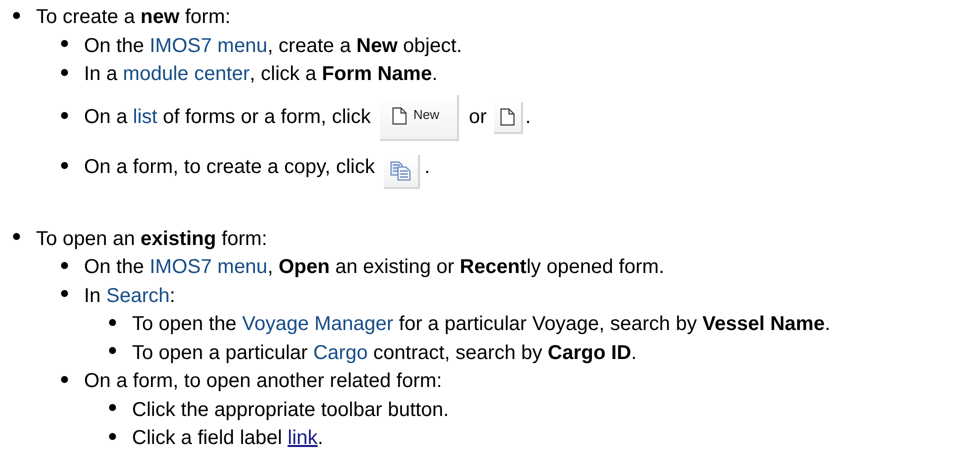 The height and width of the screenshot is (464, 975). Describe the element at coordinates (261, 74) in the screenshot. I see `list-item-text: In a module center, click a Form Name.` at that location.